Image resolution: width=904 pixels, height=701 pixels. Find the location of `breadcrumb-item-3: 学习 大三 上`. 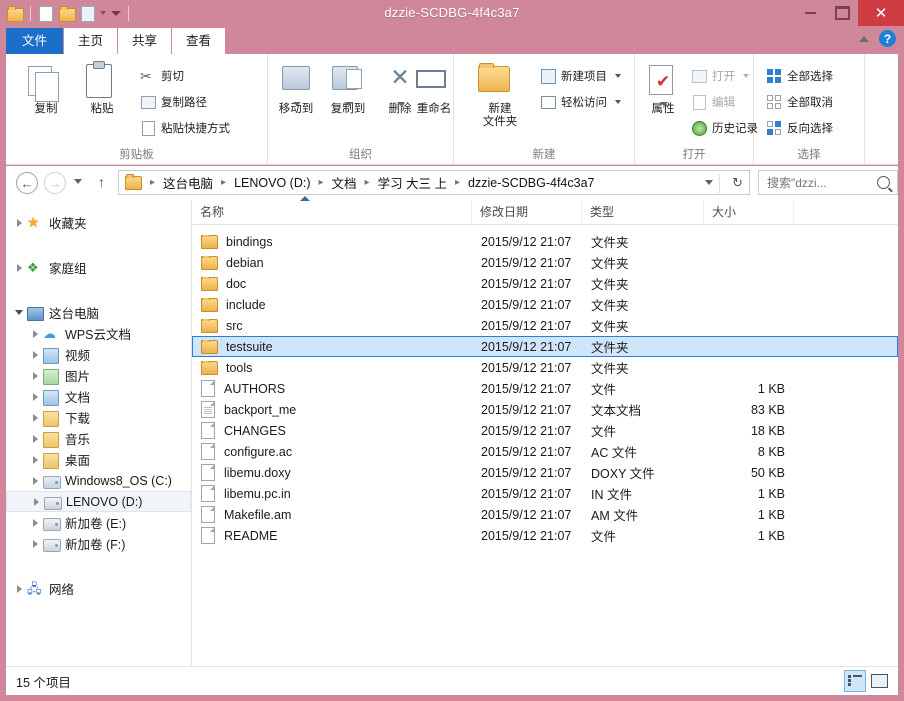

breadcrumb-item-3: 学习 大三 上 is located at coordinates (412, 182).